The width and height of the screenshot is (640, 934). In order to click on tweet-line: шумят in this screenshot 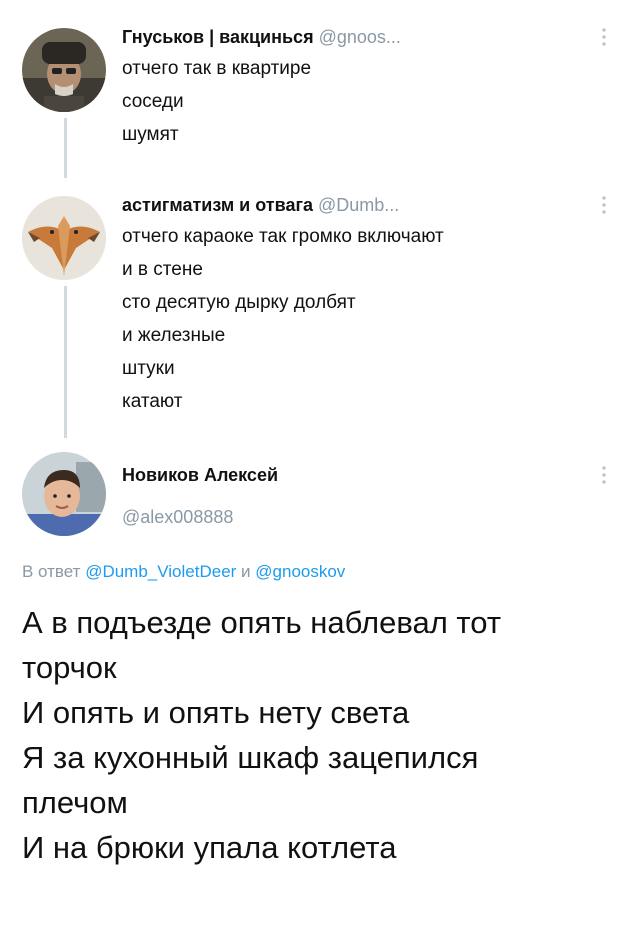, I will do `click(150, 134)`.